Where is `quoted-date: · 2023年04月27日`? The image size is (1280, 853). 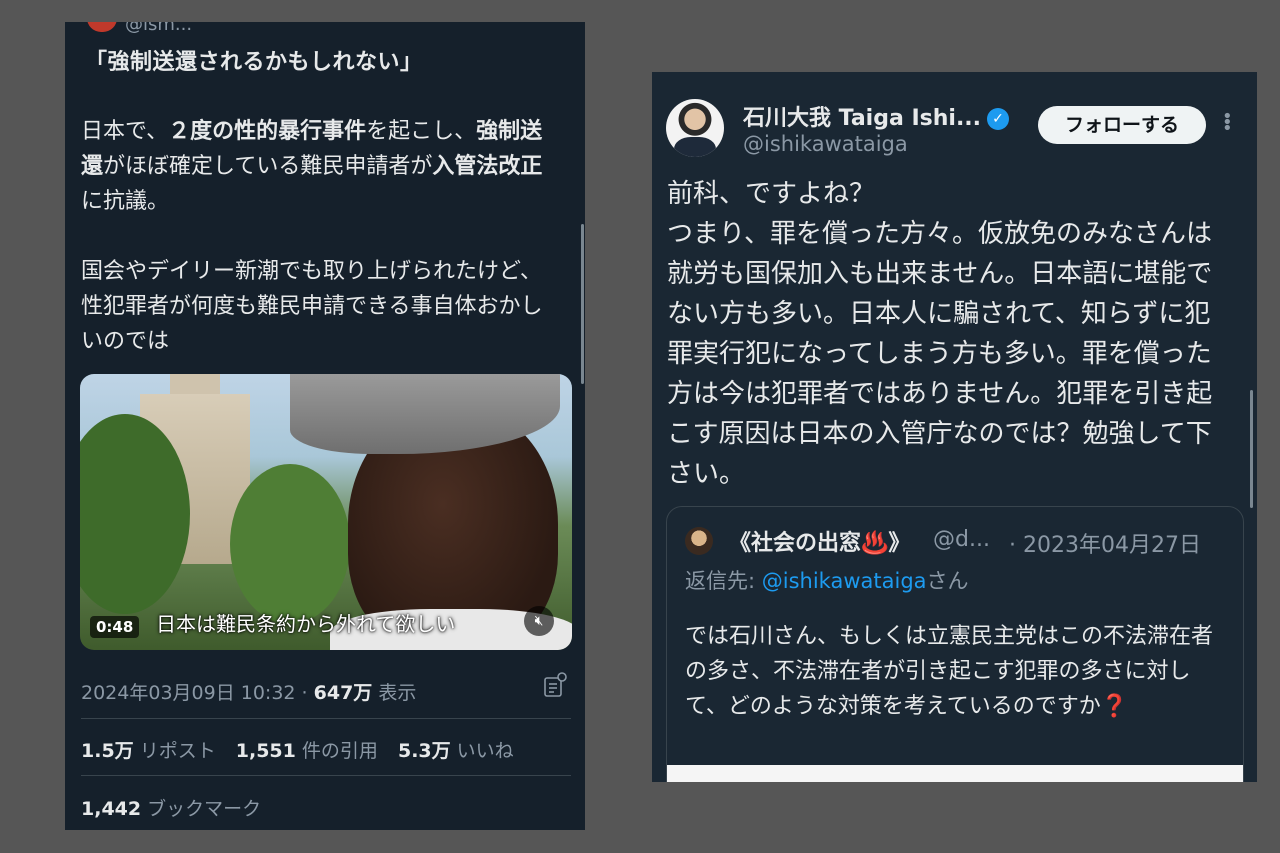 quoted-date: · 2023年04月27日 is located at coordinates (1105, 545).